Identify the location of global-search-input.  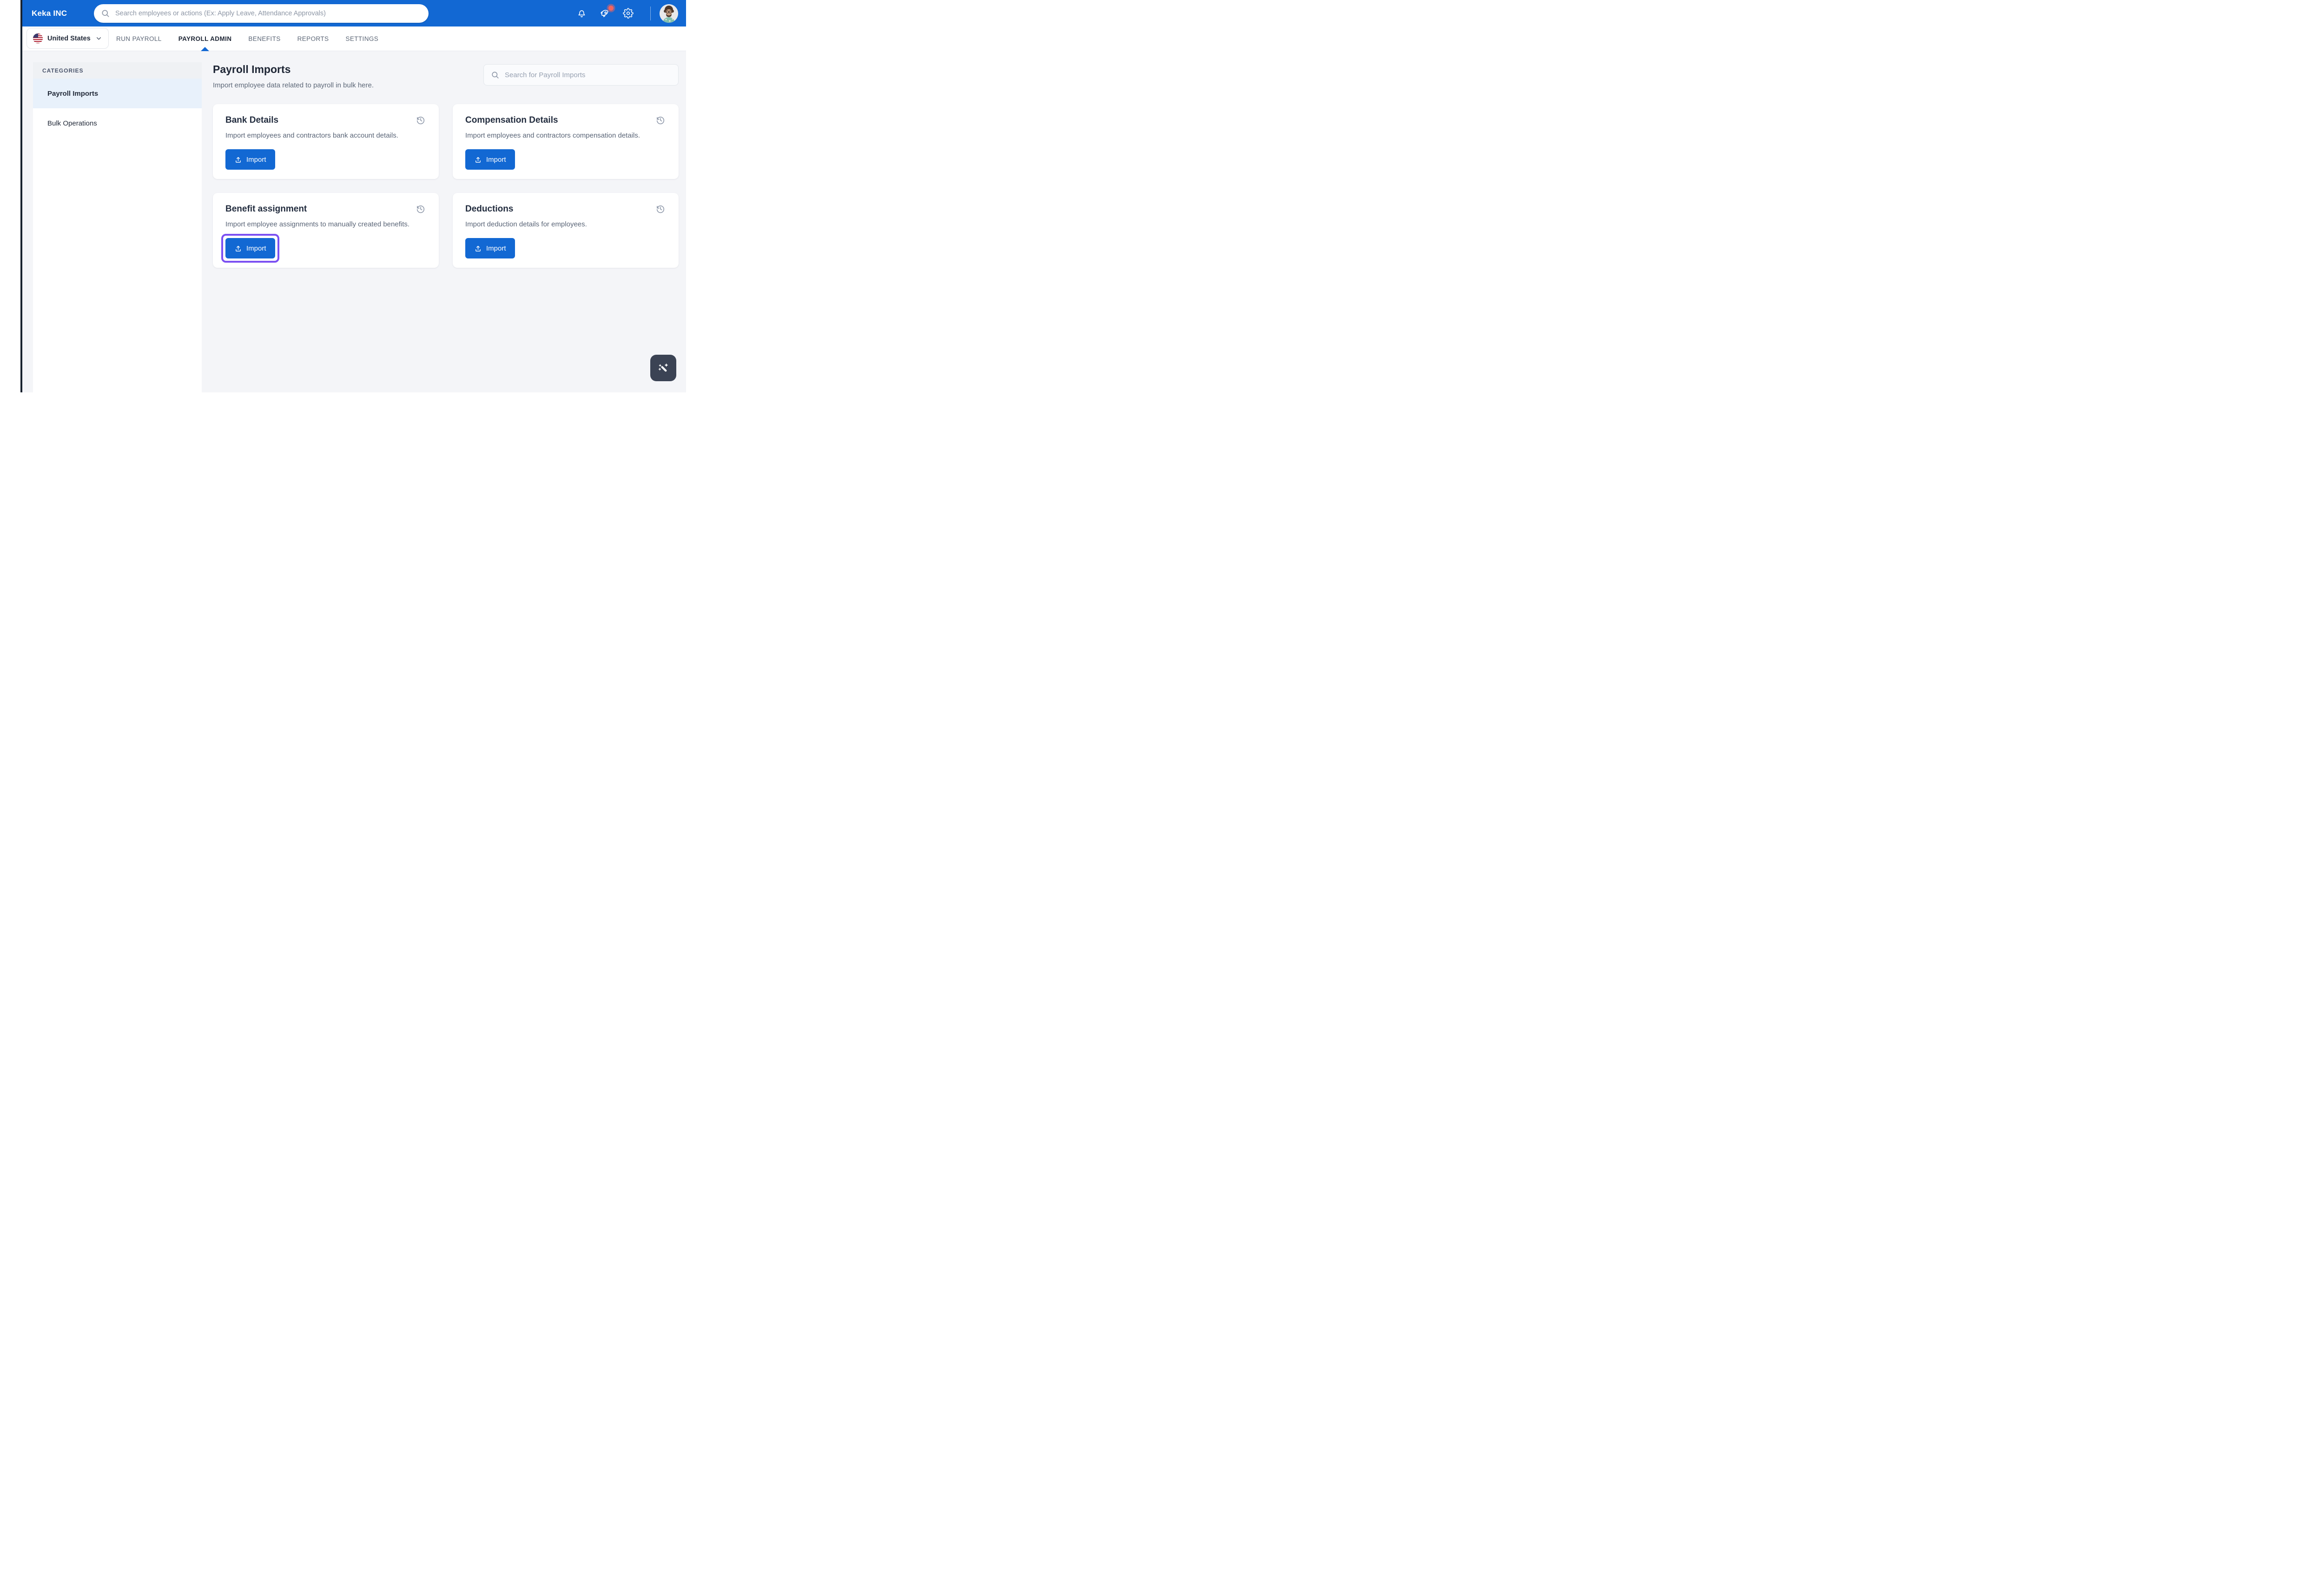
(264, 13).